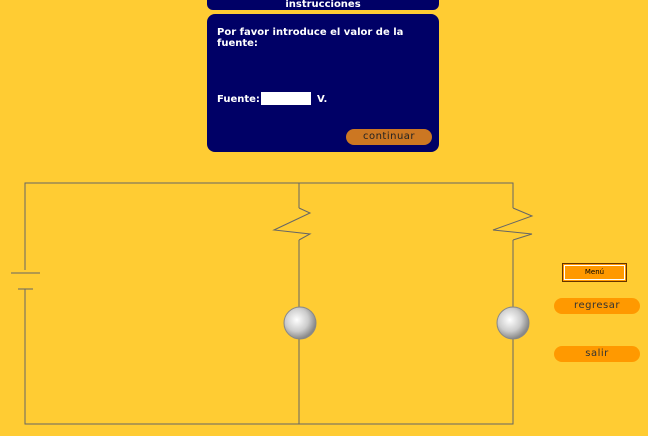  What do you see at coordinates (597, 306) in the screenshot?
I see `back-button: regresar` at bounding box center [597, 306].